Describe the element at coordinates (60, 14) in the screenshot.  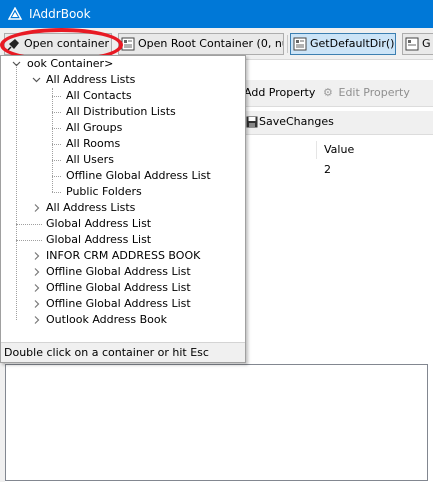
I see `window-title: IAddrBook` at that location.